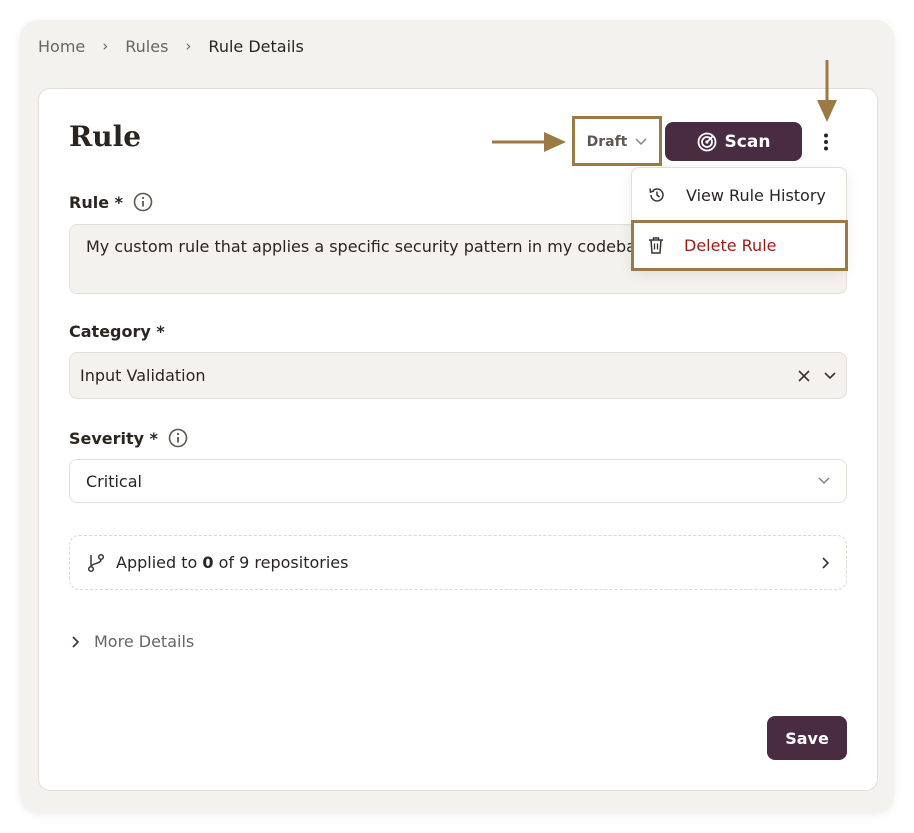  I want to click on save-button: Save, so click(807, 738).